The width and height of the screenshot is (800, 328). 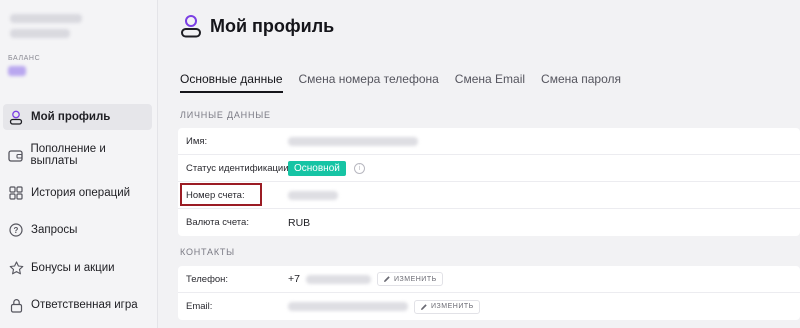 What do you see at coordinates (231, 82) in the screenshot?
I see `tab-main-data: Основные данные` at bounding box center [231, 82].